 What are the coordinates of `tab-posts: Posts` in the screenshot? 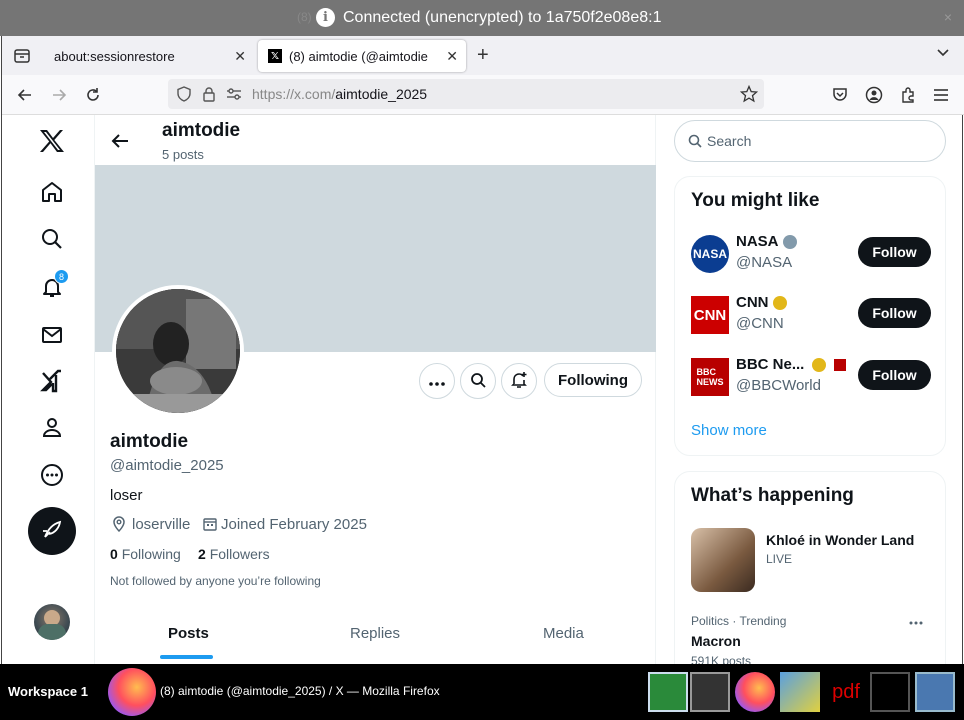 It's located at (188, 633).